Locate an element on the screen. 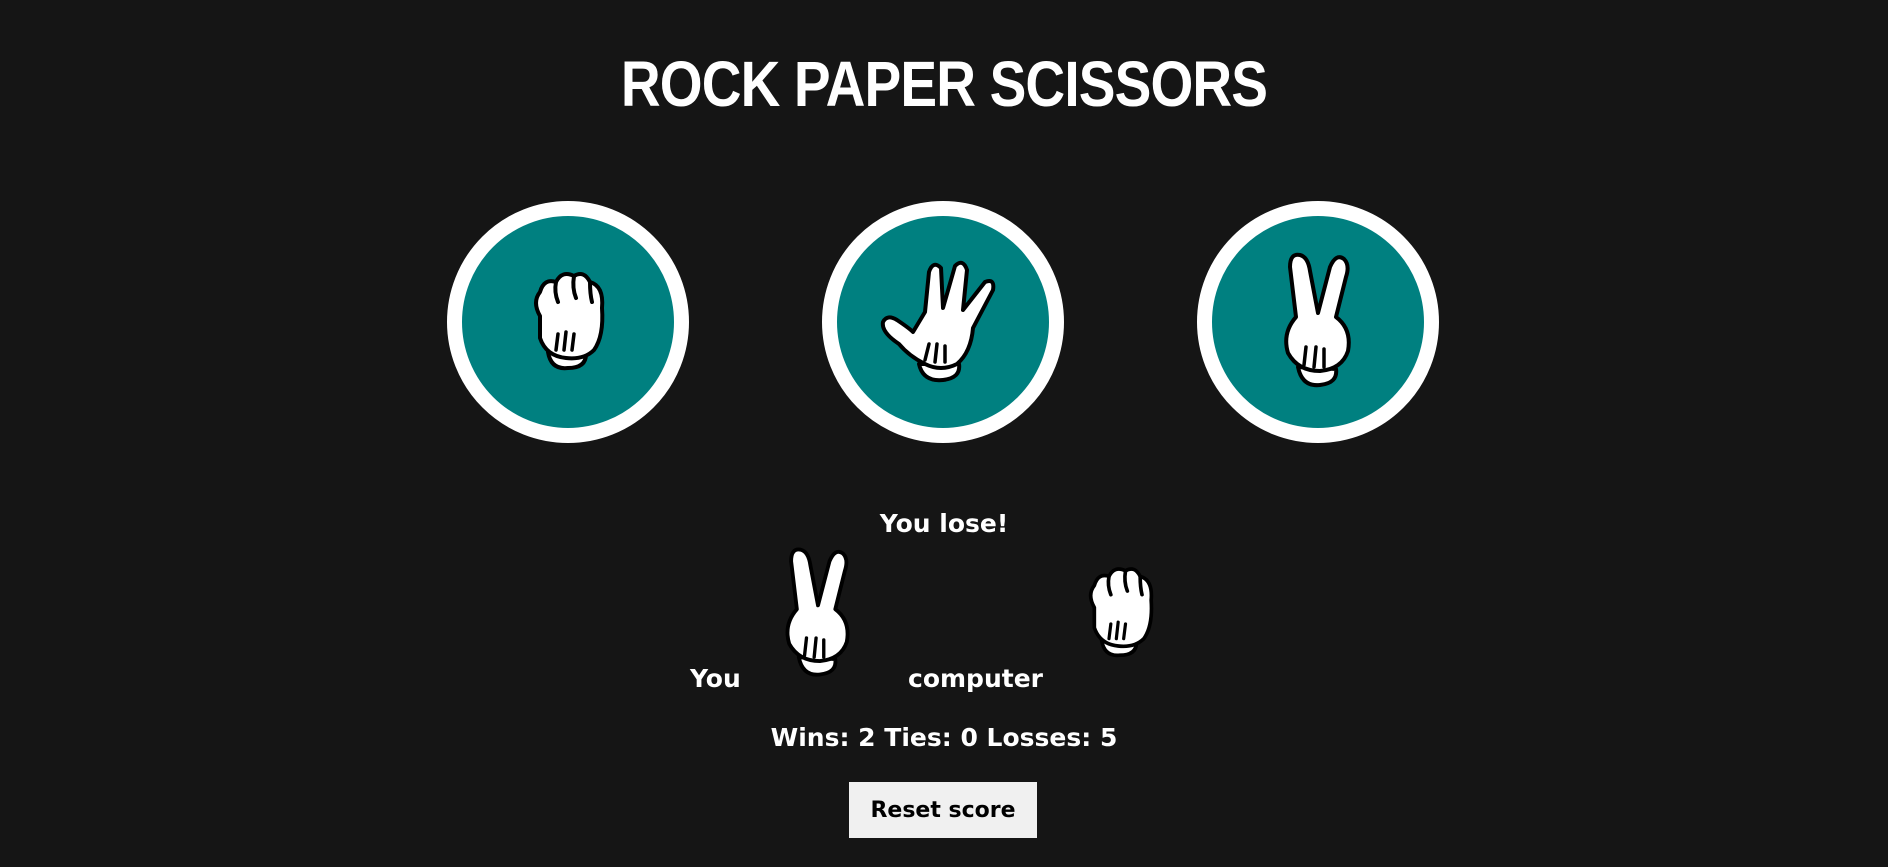  computer-choice is located at coordinates (1120, 615).